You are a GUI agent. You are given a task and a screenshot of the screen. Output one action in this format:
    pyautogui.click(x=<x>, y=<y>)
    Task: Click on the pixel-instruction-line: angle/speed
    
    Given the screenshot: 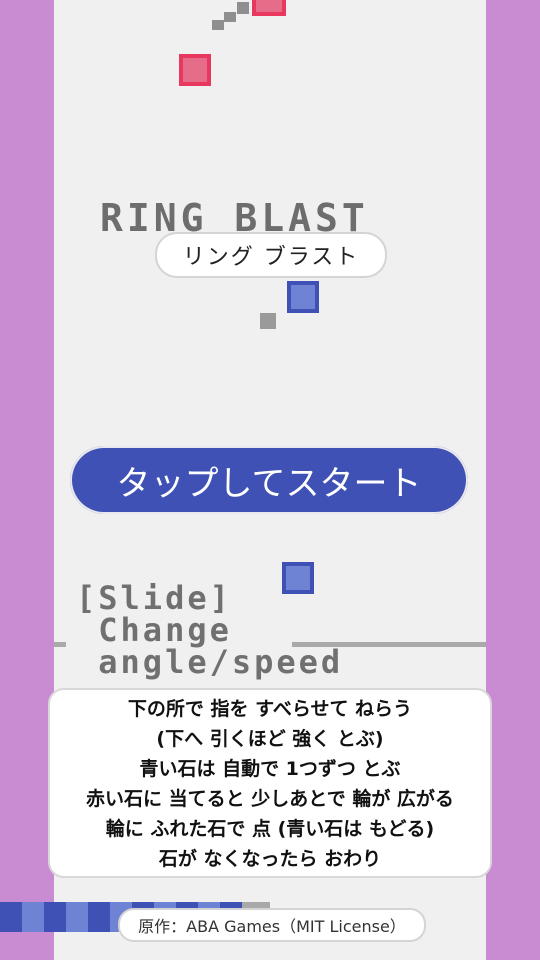 What is the action you would take?
    pyautogui.click(x=210, y=662)
    